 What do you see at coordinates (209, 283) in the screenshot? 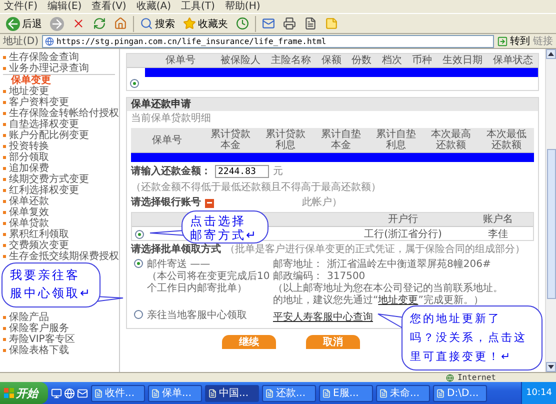
I see `option-note: （本公司将在变更完成后10个工作日内邮寄批单）` at bounding box center [209, 283].